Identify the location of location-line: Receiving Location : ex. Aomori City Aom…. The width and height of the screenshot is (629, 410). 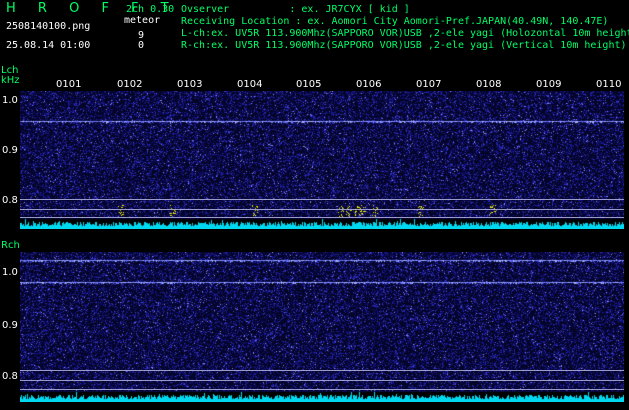
(395, 21).